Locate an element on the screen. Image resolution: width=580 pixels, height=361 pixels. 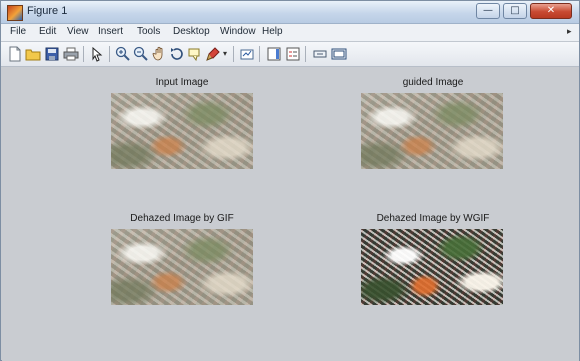
close-icon: ✕ is located at coordinates (551, 10).